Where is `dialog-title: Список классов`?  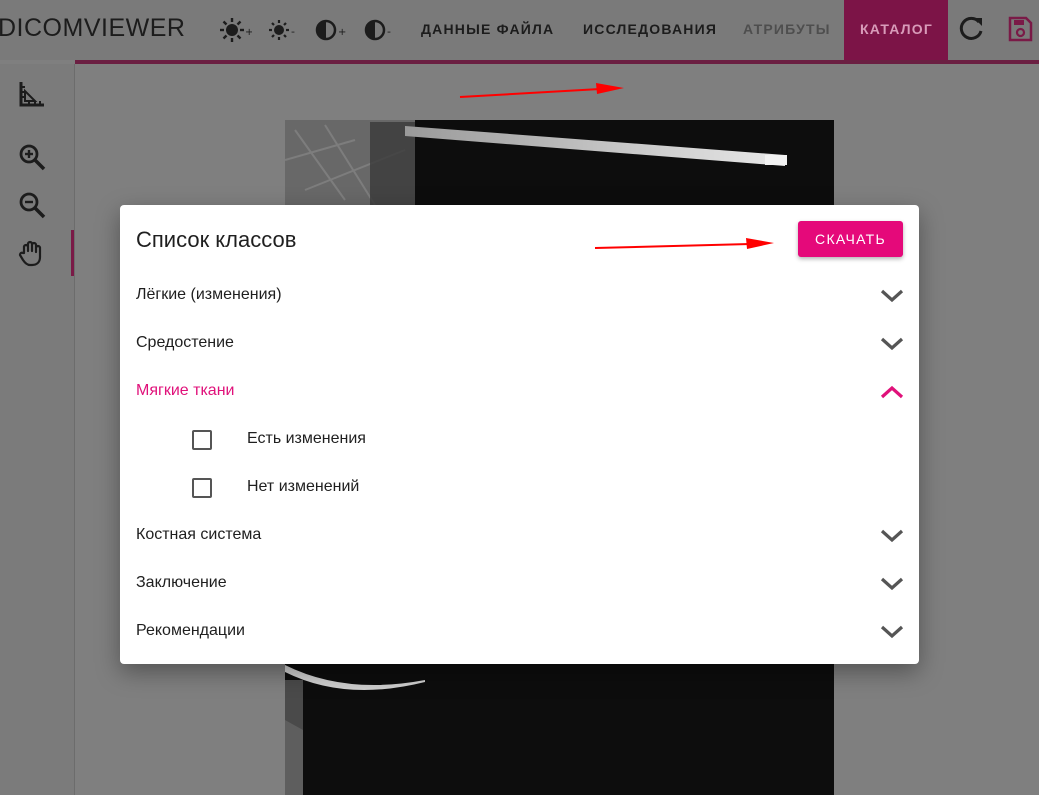
dialog-title: Список классов is located at coordinates (216, 239).